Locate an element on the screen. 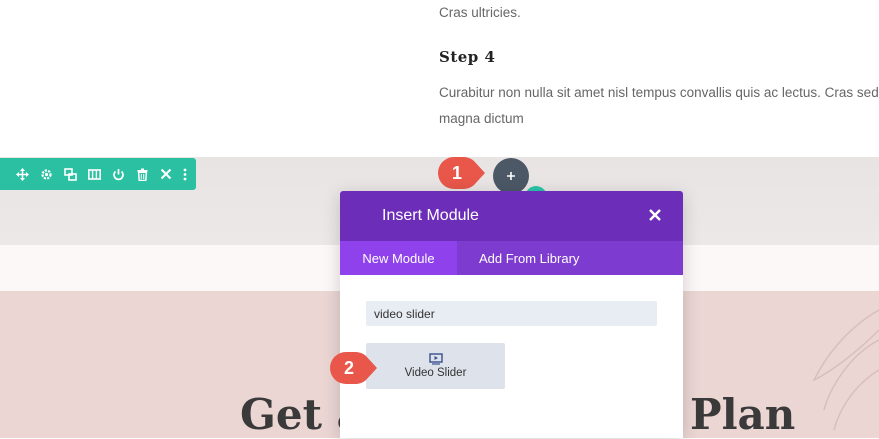 The image size is (879, 439). step-heading: Step 4 is located at coordinates (467, 57).